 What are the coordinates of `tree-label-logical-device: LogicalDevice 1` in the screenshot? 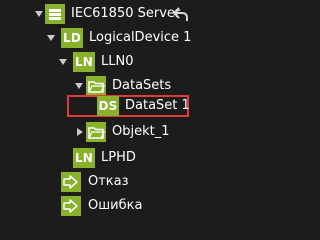 It's located at (140, 37).